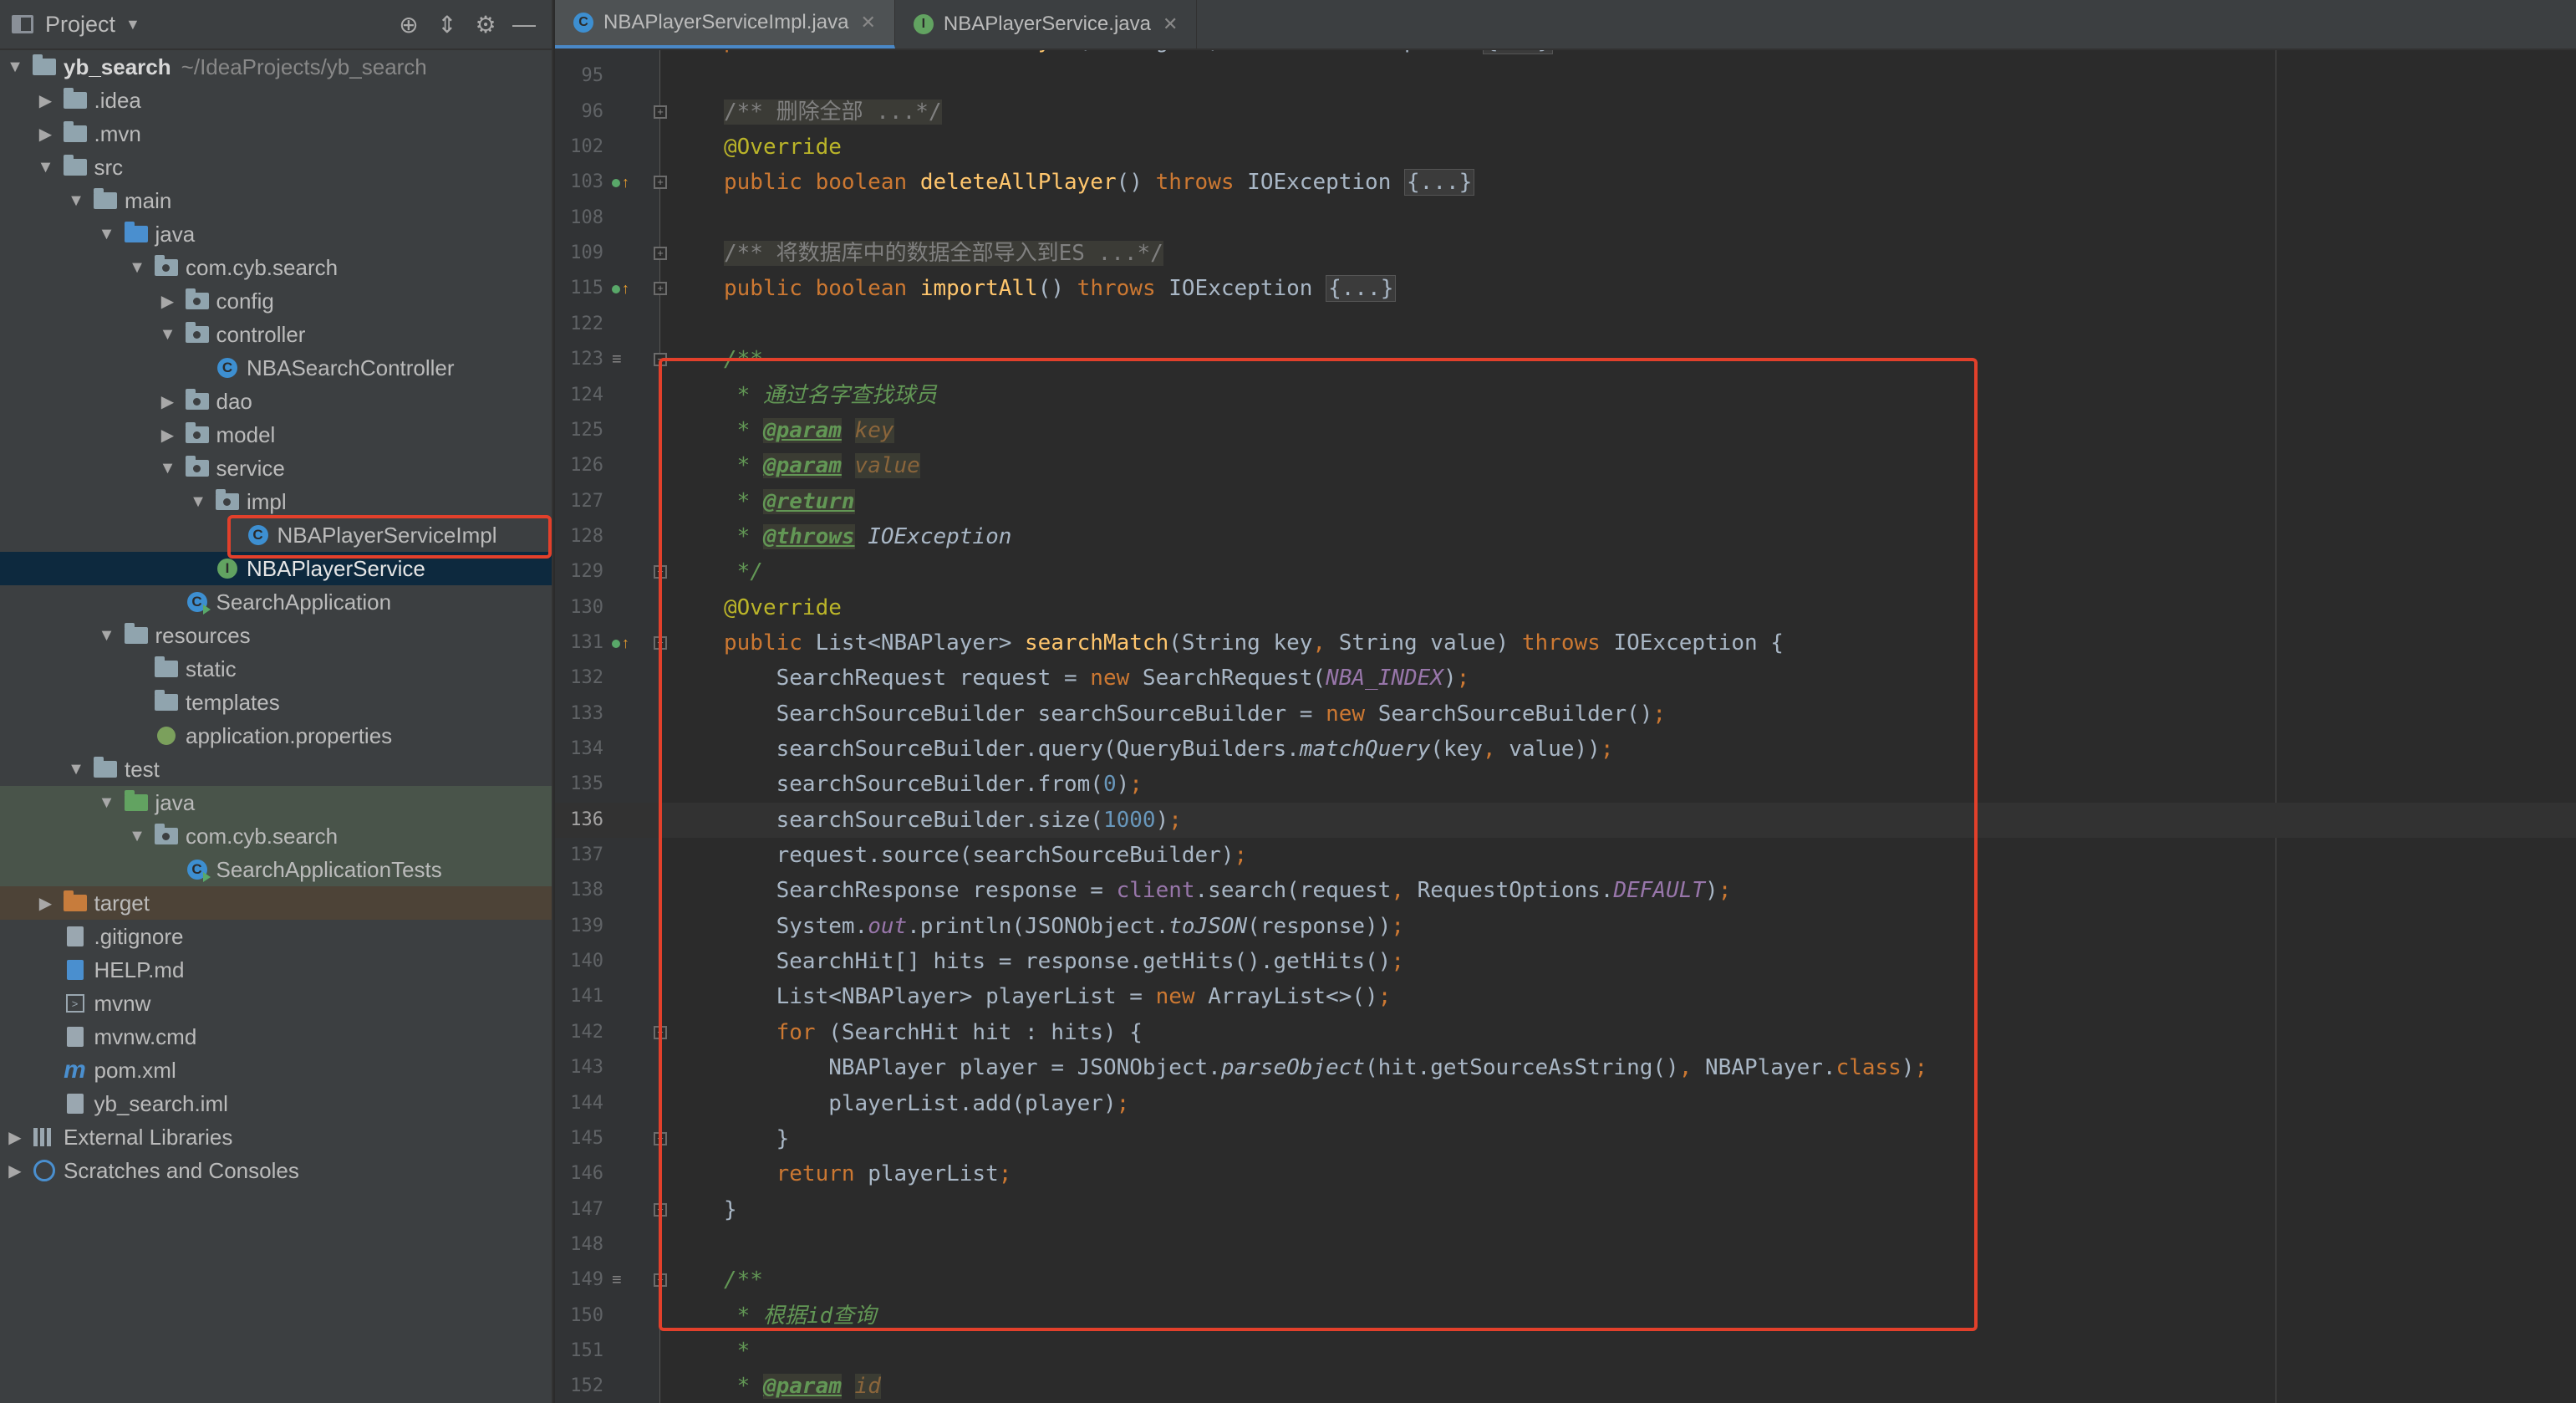 The width and height of the screenshot is (2576, 1403). What do you see at coordinates (1565, 430) in the screenshot?
I see `code-line: 125 * @param key` at bounding box center [1565, 430].